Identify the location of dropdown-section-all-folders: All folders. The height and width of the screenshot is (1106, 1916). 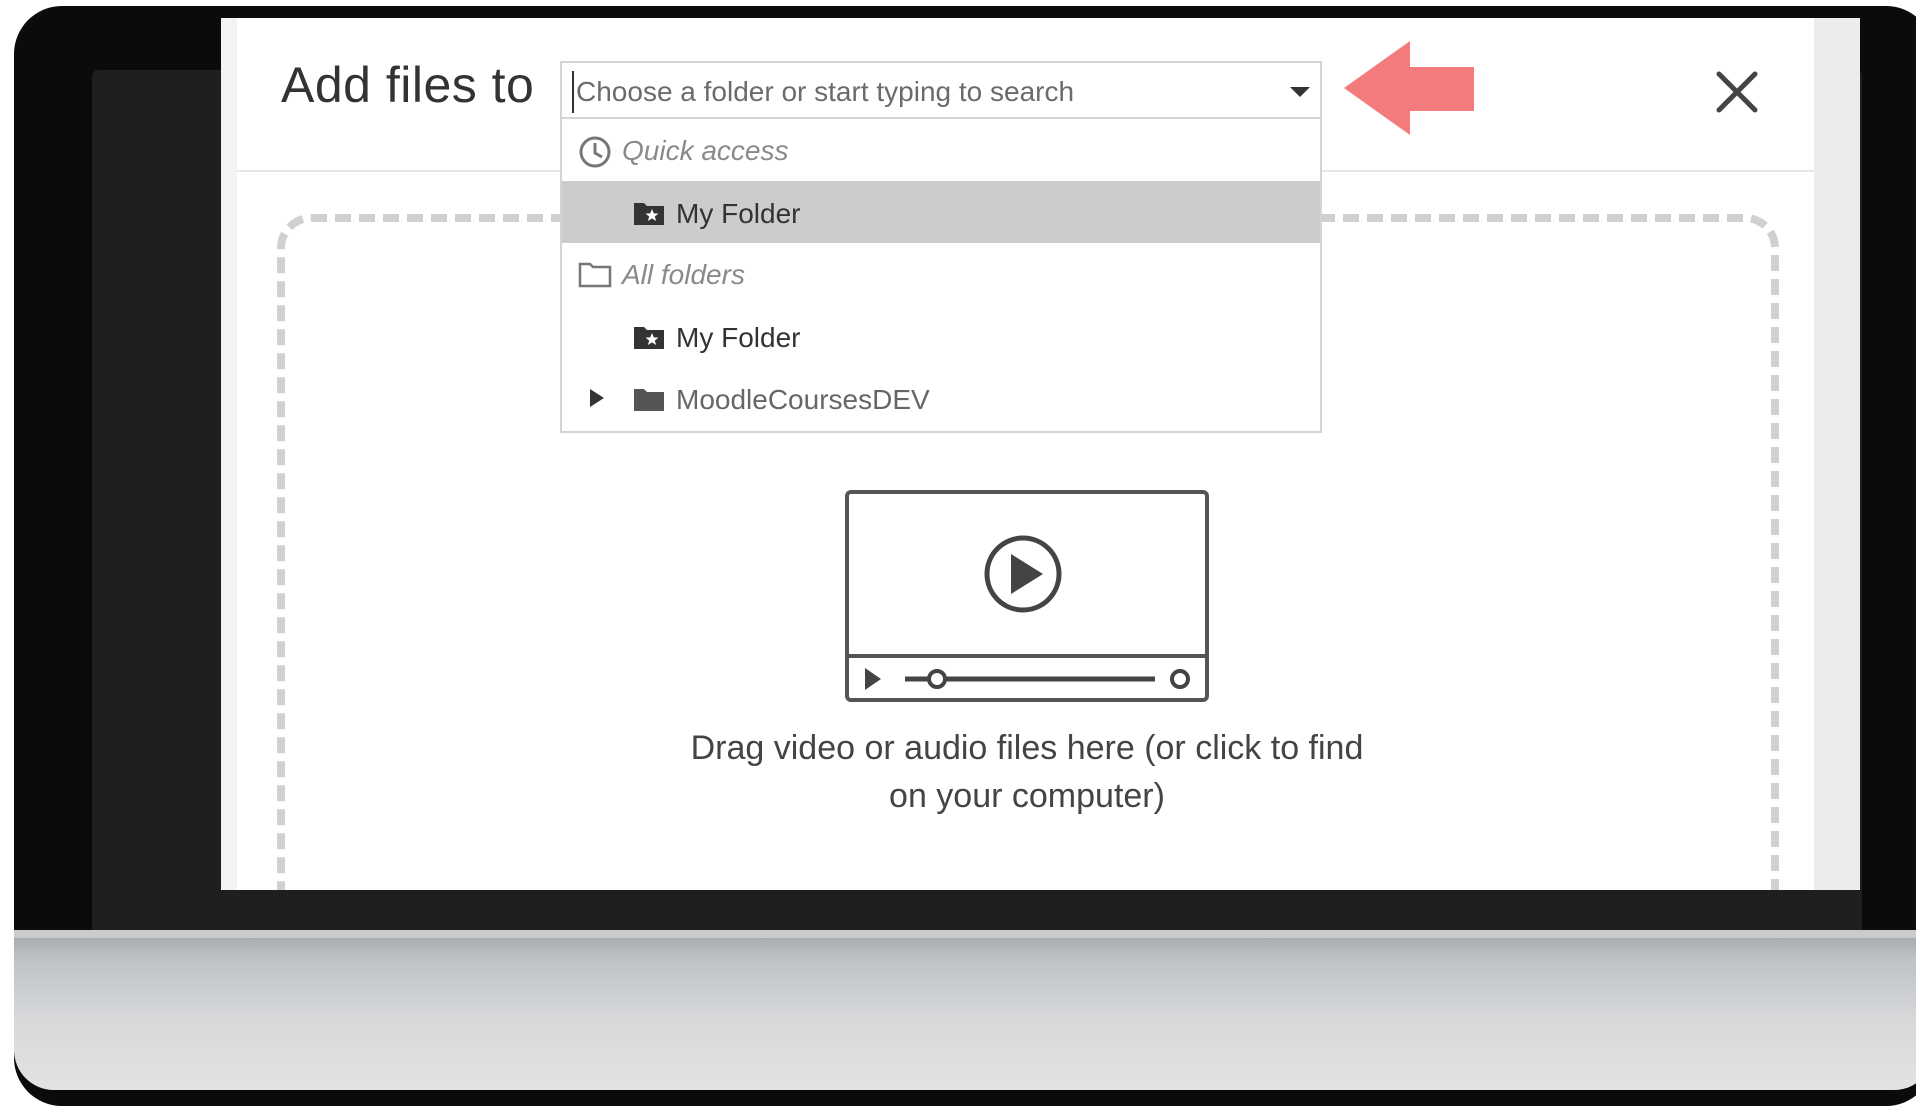
(941, 274).